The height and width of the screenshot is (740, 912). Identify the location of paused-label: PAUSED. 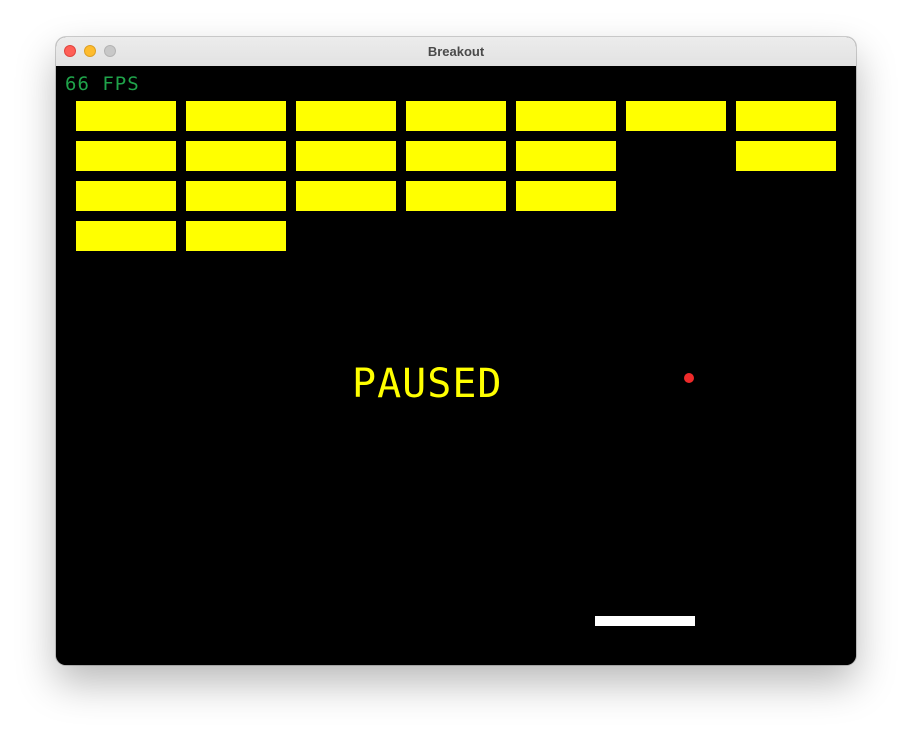
(427, 384).